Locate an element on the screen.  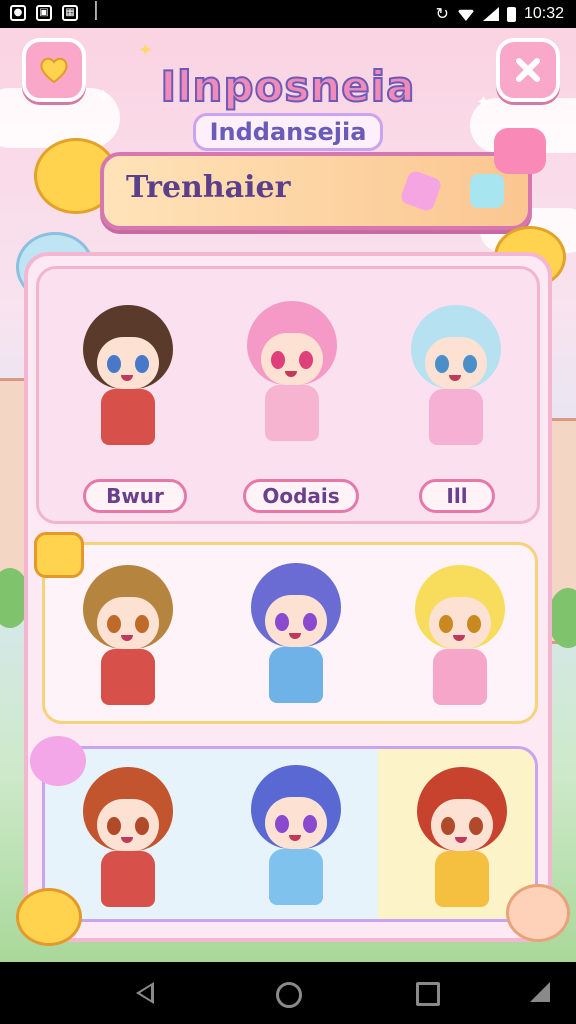
signal-icon is located at coordinates (490, 14).